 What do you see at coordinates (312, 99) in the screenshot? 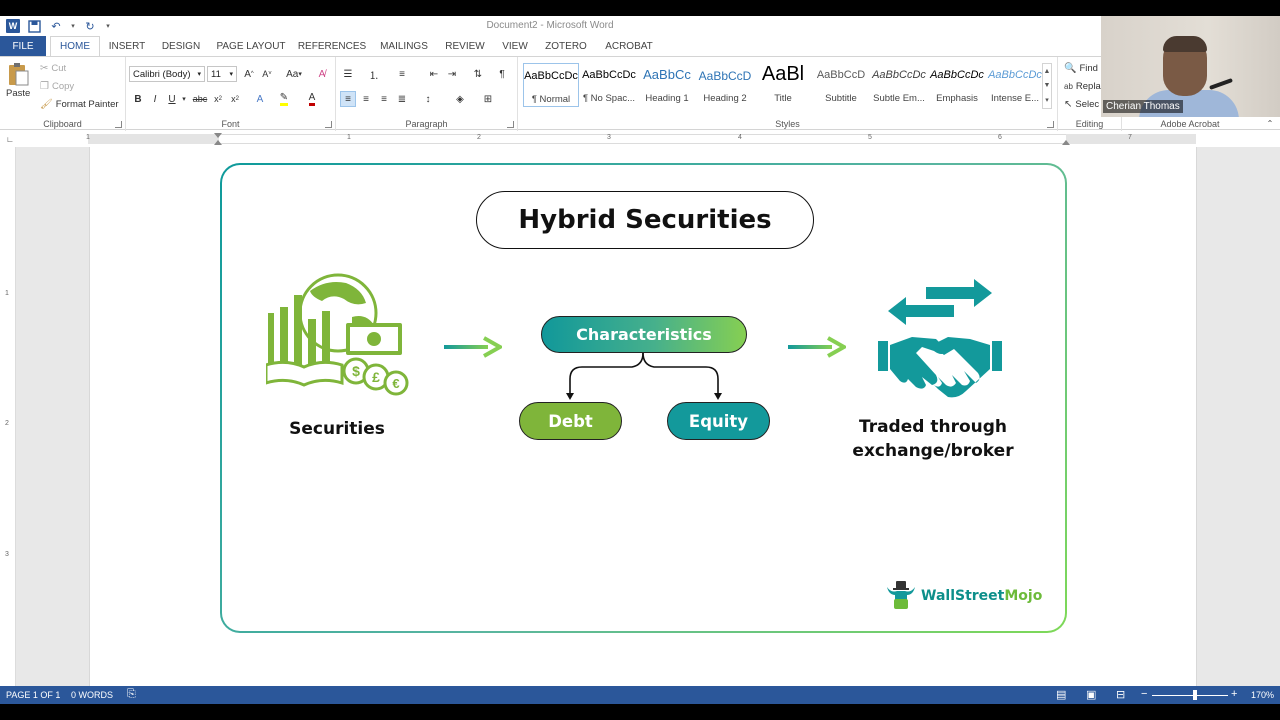
I see `font-color-icon: A` at bounding box center [312, 99].